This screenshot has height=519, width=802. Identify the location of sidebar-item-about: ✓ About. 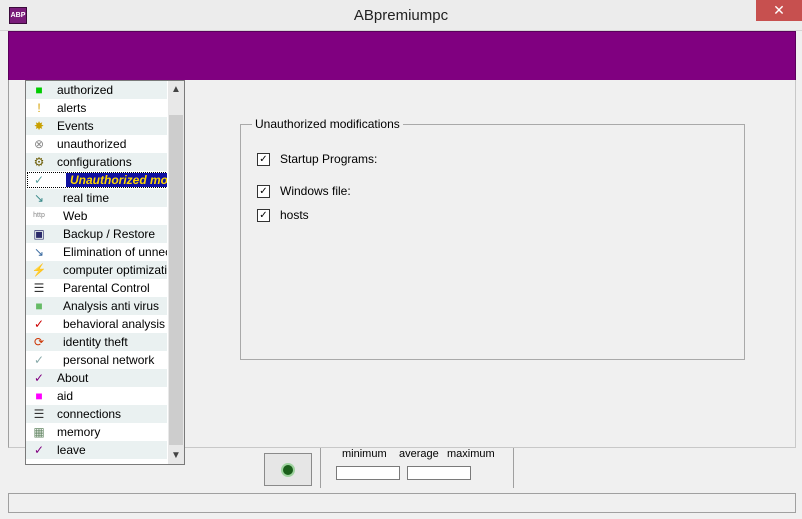
(96, 378).